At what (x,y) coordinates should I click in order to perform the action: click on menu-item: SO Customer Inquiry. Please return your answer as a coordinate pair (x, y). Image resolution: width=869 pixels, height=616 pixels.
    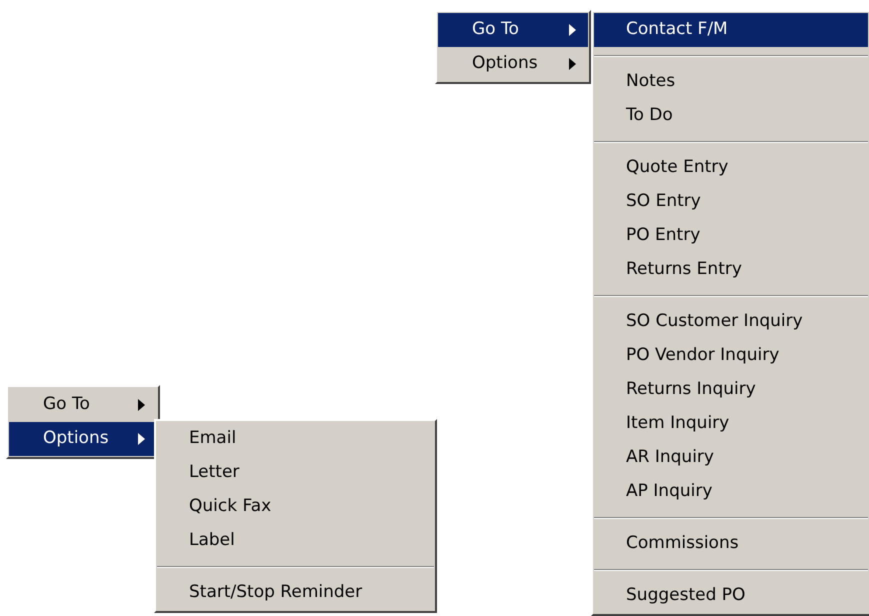
    Looking at the image, I should click on (731, 322).